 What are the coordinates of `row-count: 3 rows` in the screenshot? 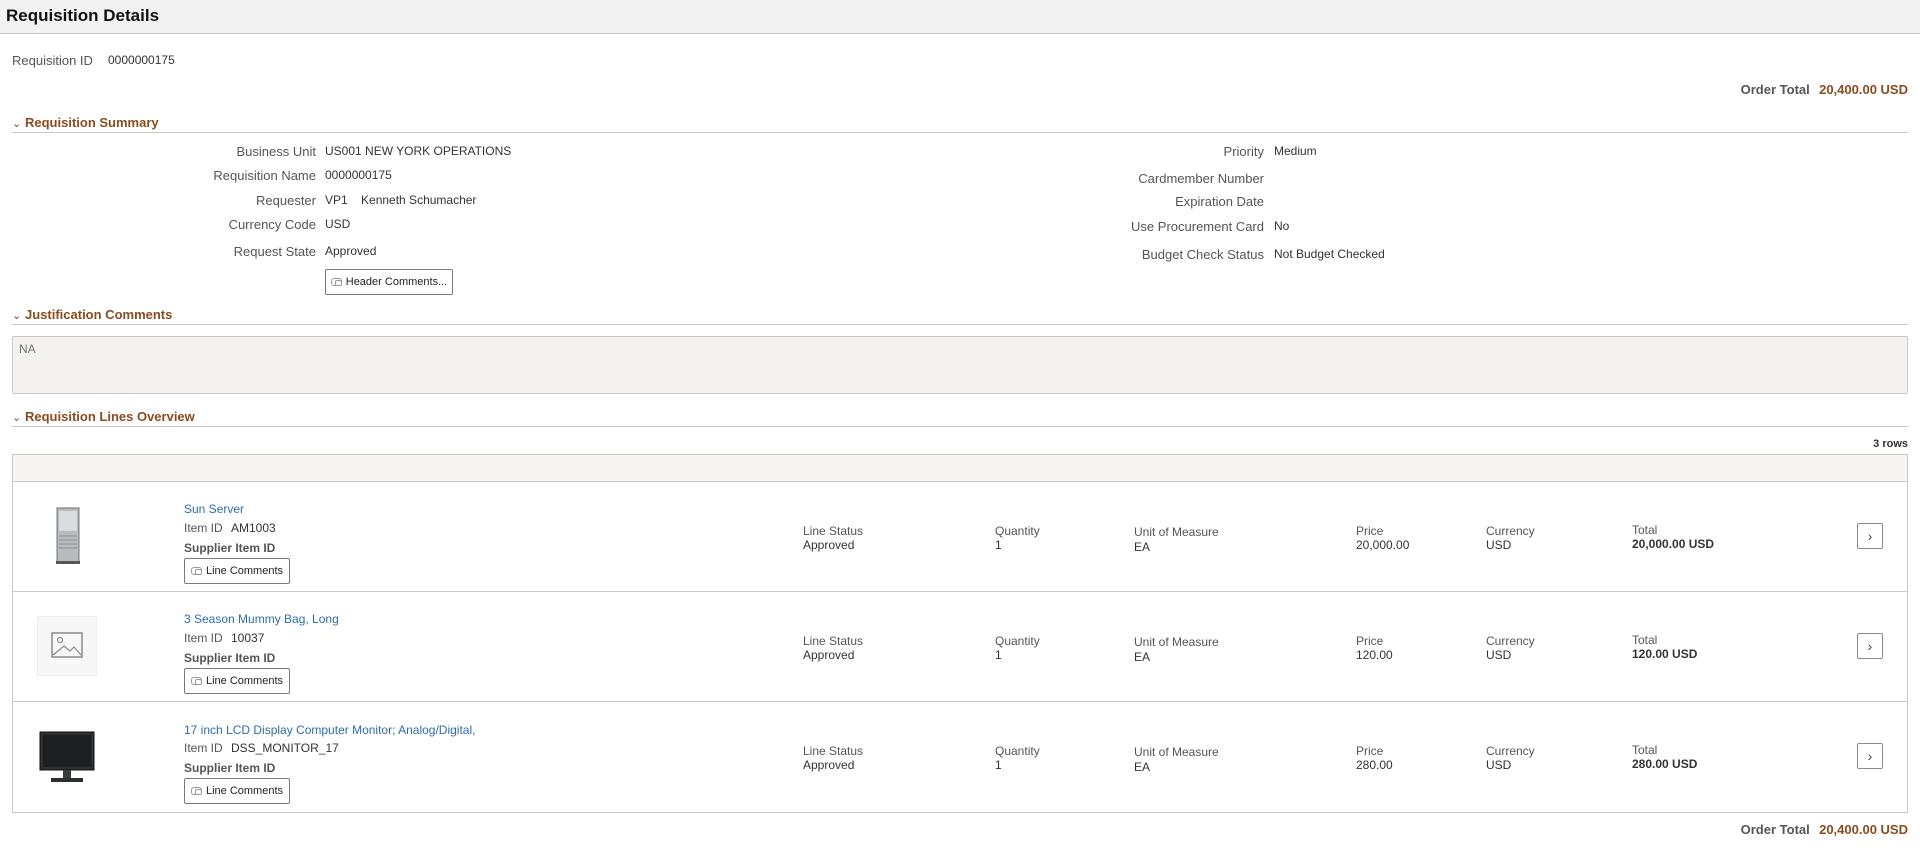 It's located at (1890, 444).